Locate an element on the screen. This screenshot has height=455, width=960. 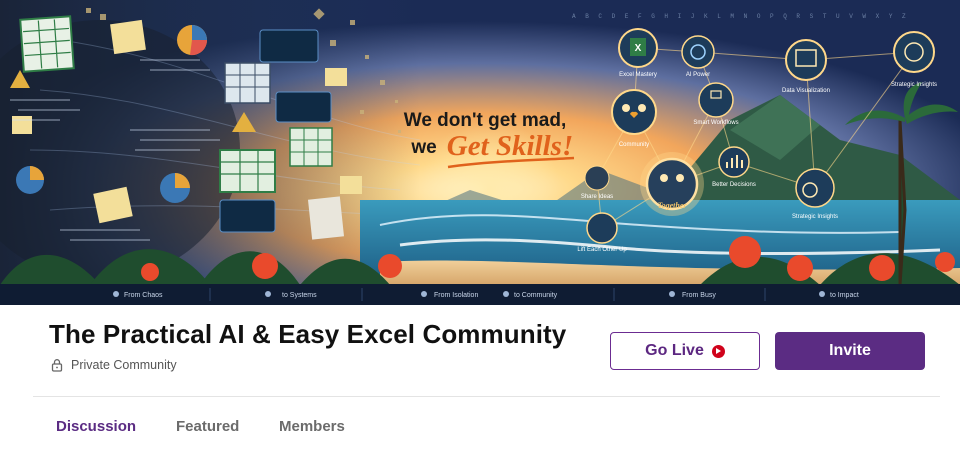
invite-label: Invite is located at coordinates (850, 350).